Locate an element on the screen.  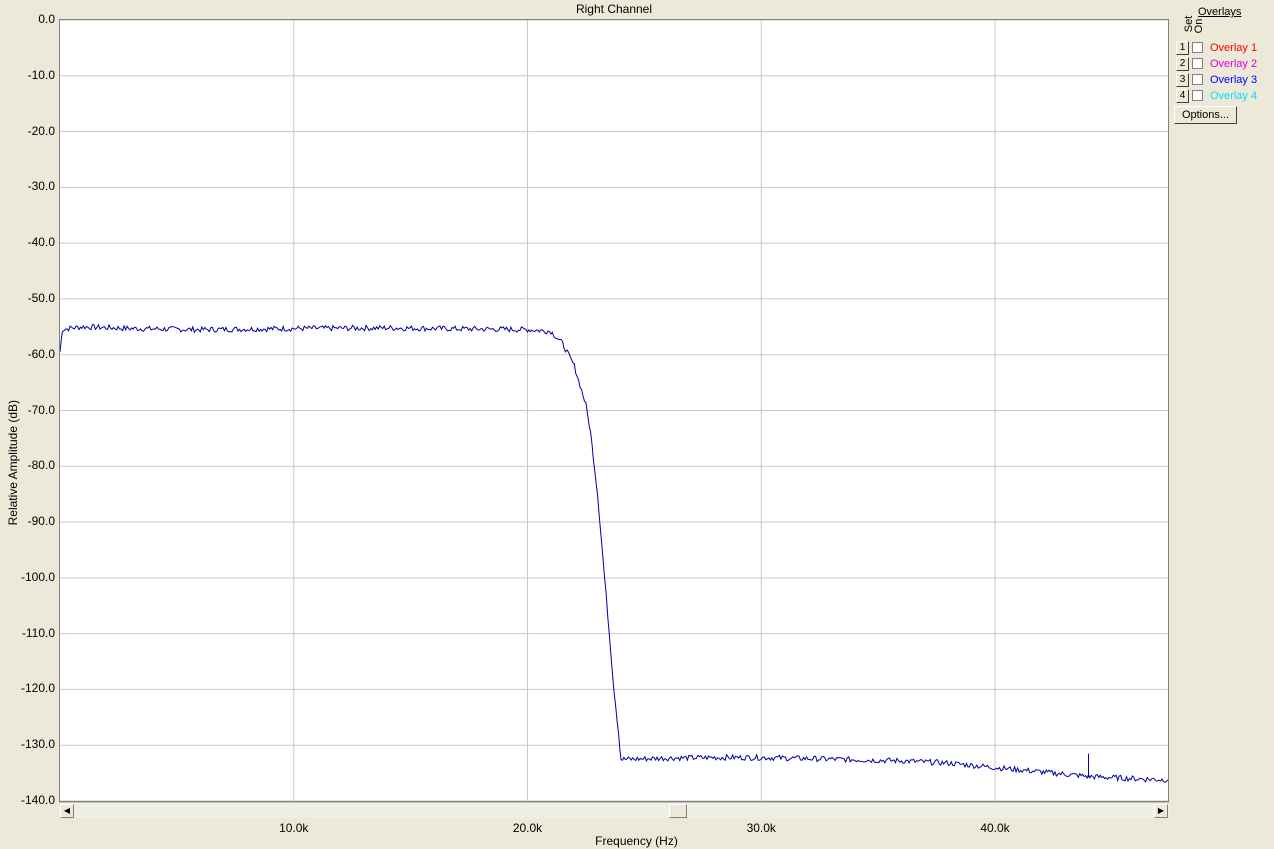
x-tick-label: 20.0k is located at coordinates (527, 828).